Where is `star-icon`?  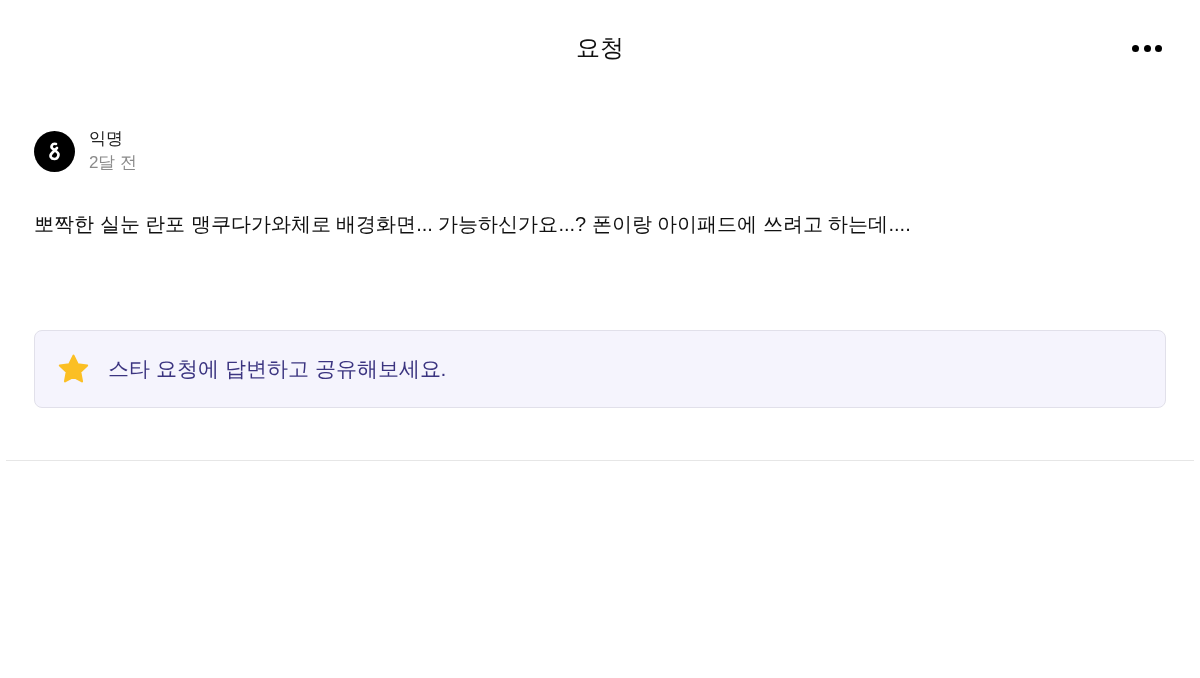 star-icon is located at coordinates (73, 369).